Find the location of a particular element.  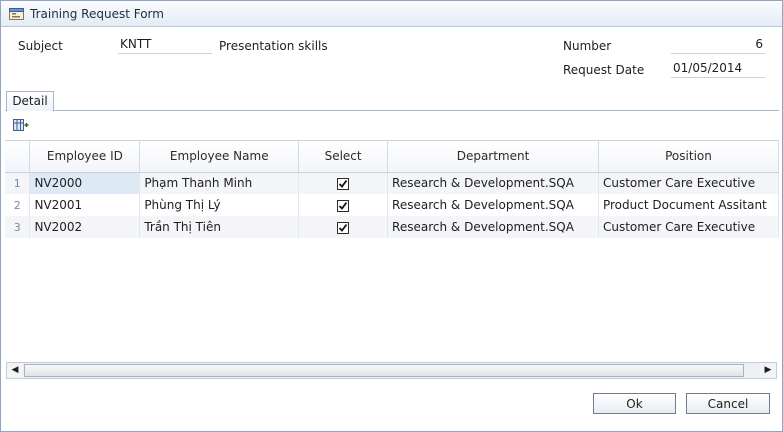

title-bar: Training Request Form is located at coordinates (391, 14).